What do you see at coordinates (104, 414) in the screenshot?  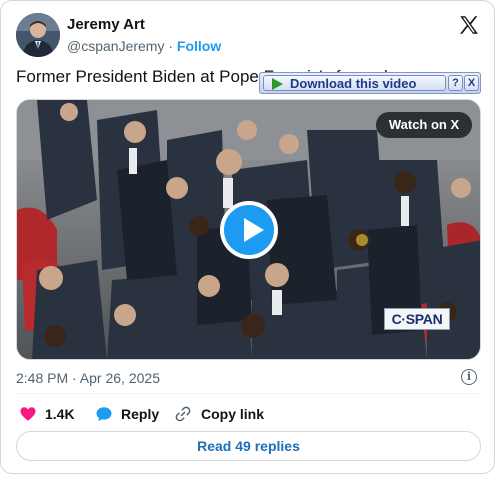 I see `reply-bubble-icon` at bounding box center [104, 414].